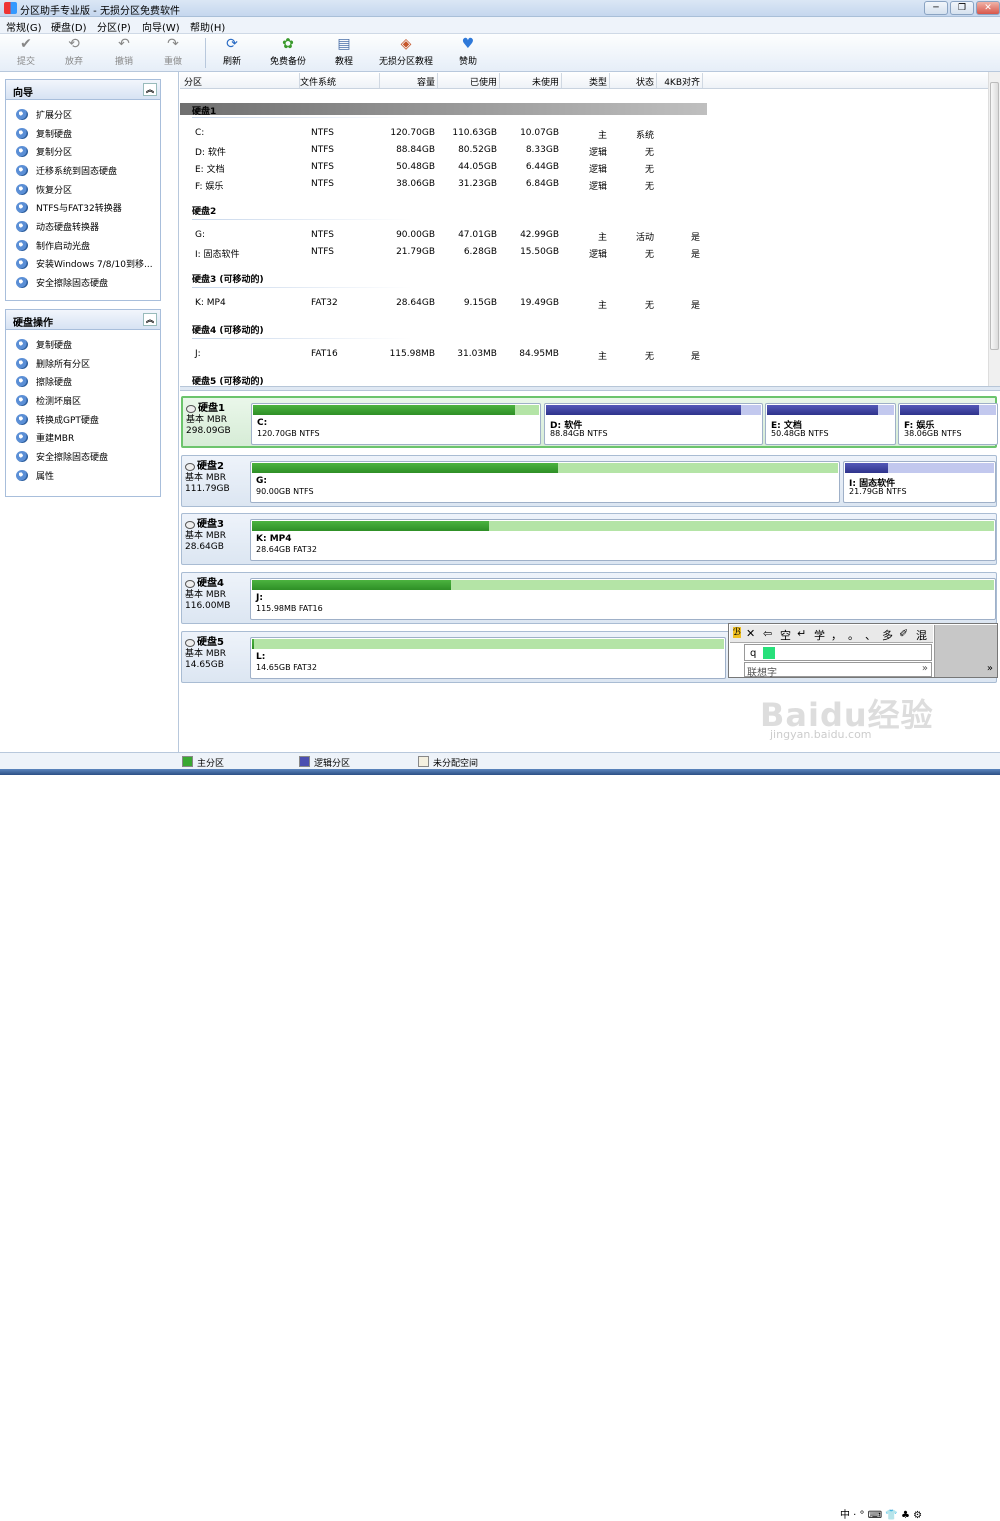 Image resolution: width=1000 pixels, height=1521 pixels. Describe the element at coordinates (878, 491) in the screenshot. I see `partition-info: 21.79GB NTFS` at that location.